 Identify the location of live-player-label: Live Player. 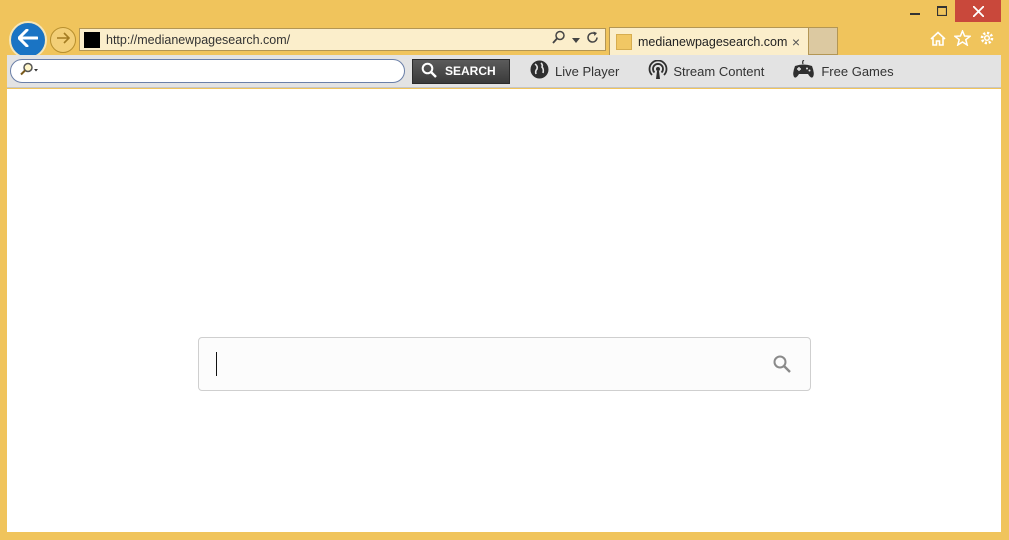
(587, 71).